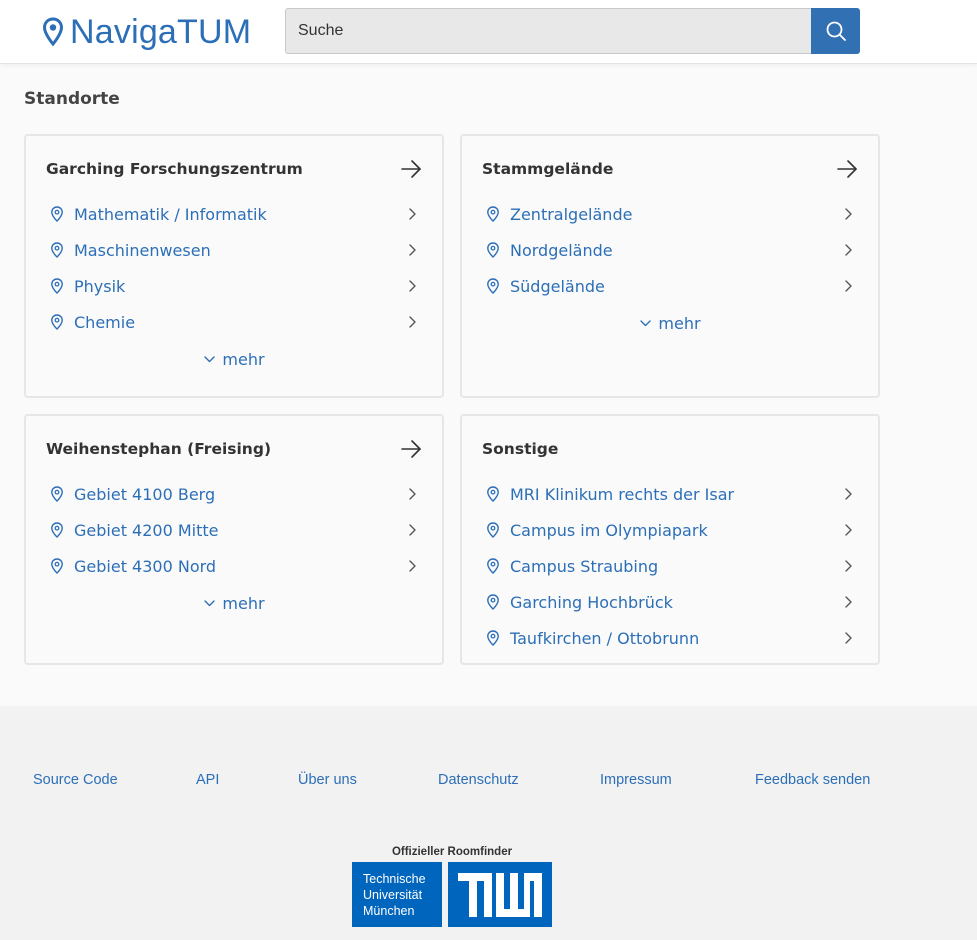  Describe the element at coordinates (609, 530) in the screenshot. I see `list-item-label: Campus im Olympiapark` at that location.